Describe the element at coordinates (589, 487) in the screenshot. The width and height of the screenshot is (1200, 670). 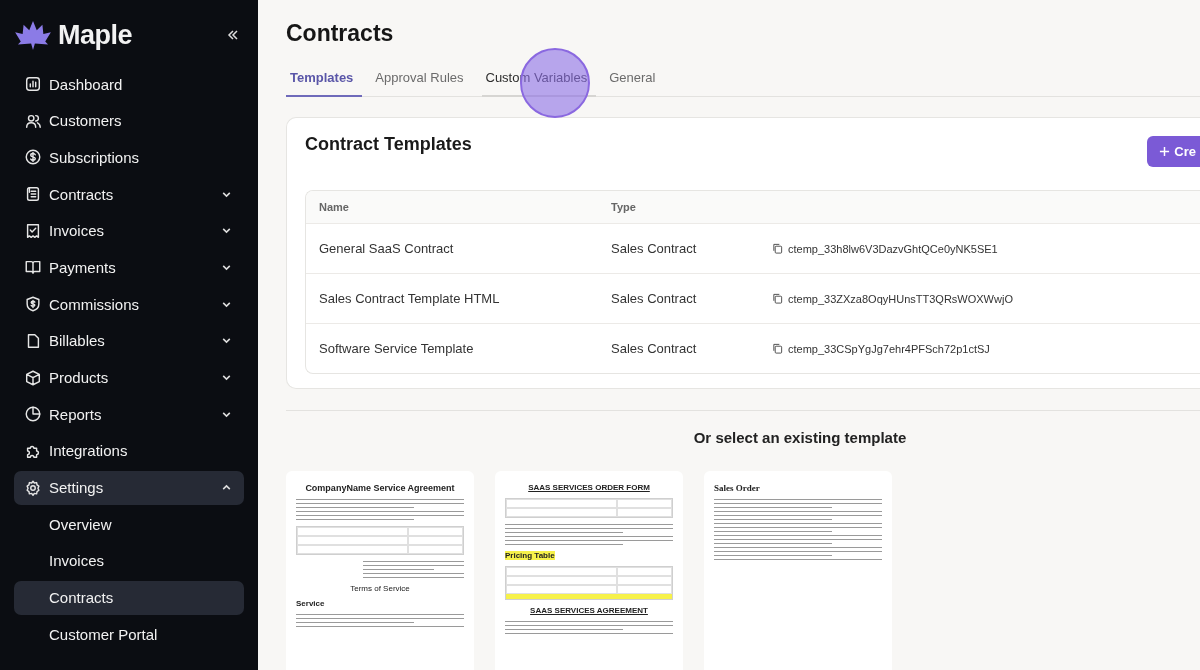
I see `document-title: SAAS SERVICES ORDER FORM` at that location.